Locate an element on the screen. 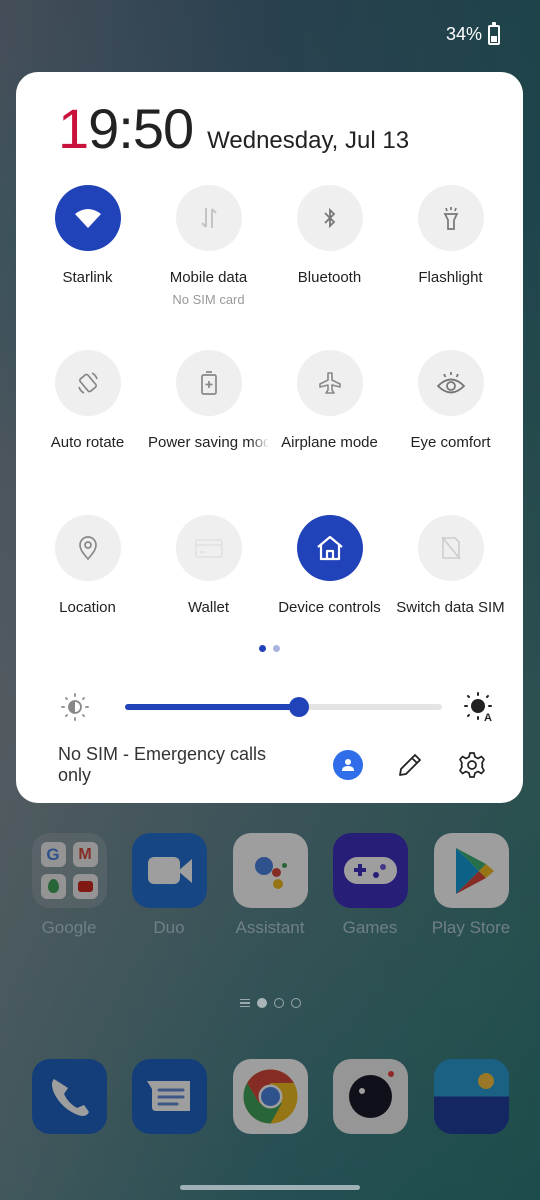  tile-flashlight: Flashlight is located at coordinates (450, 235).